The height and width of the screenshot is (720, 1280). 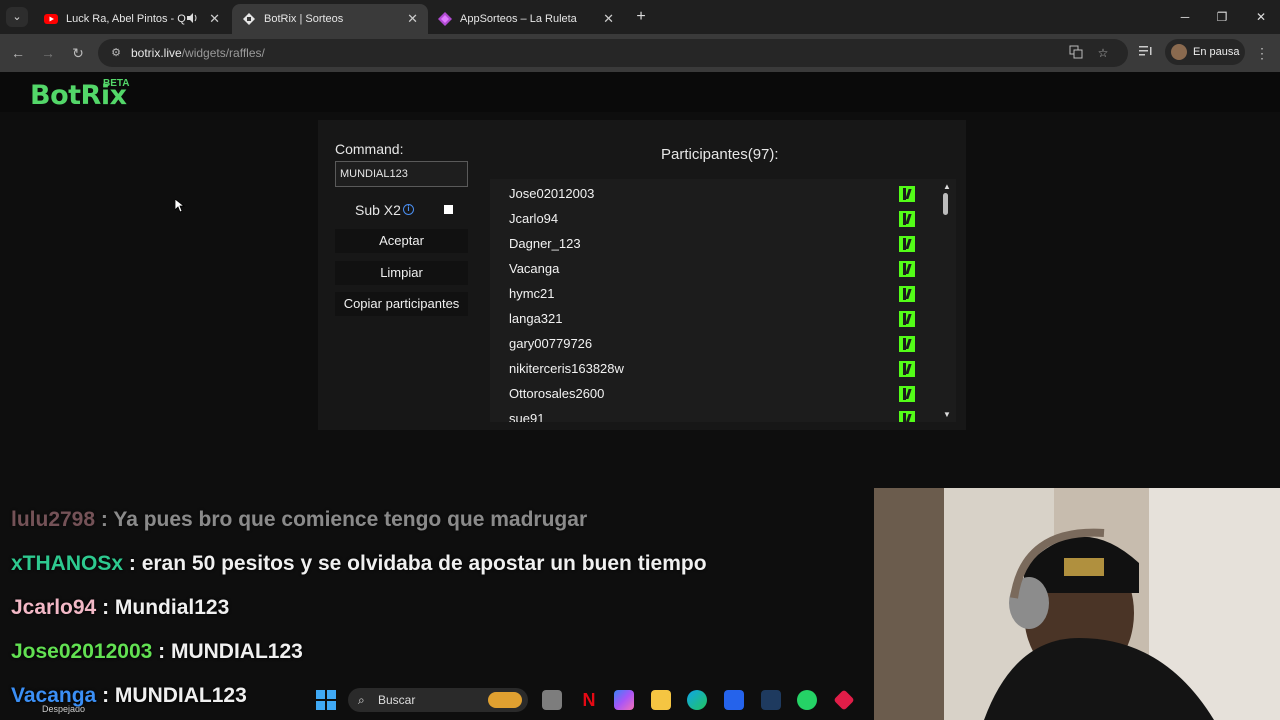 What do you see at coordinates (401, 241) in the screenshot?
I see `accept-button: Aceptar` at bounding box center [401, 241].